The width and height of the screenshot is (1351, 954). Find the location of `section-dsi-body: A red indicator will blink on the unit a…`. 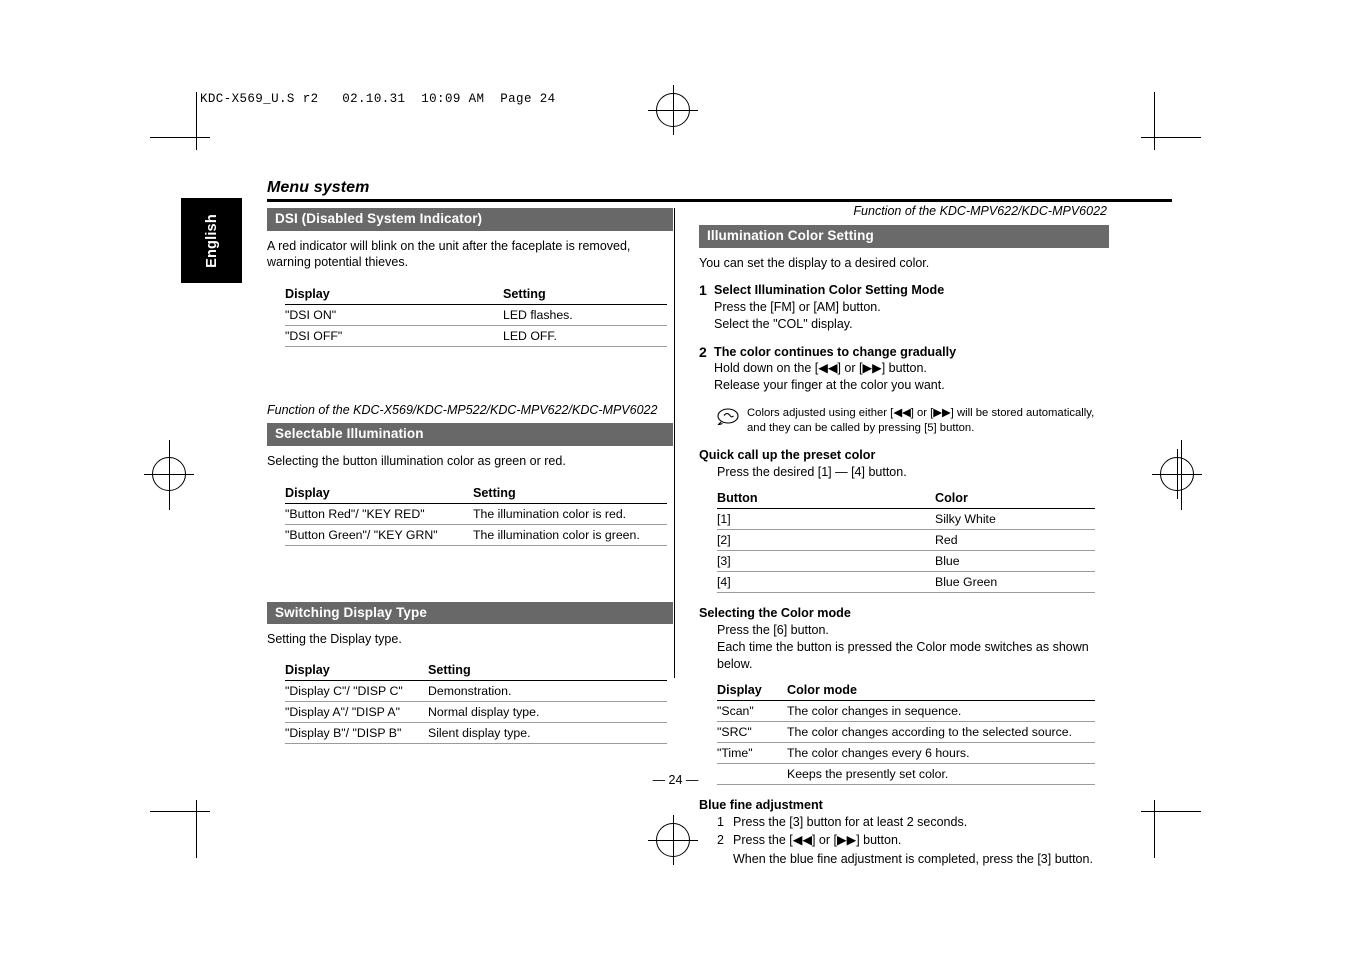

section-dsi-body: A red indicator will blink on the unit a… is located at coordinates (449, 254).